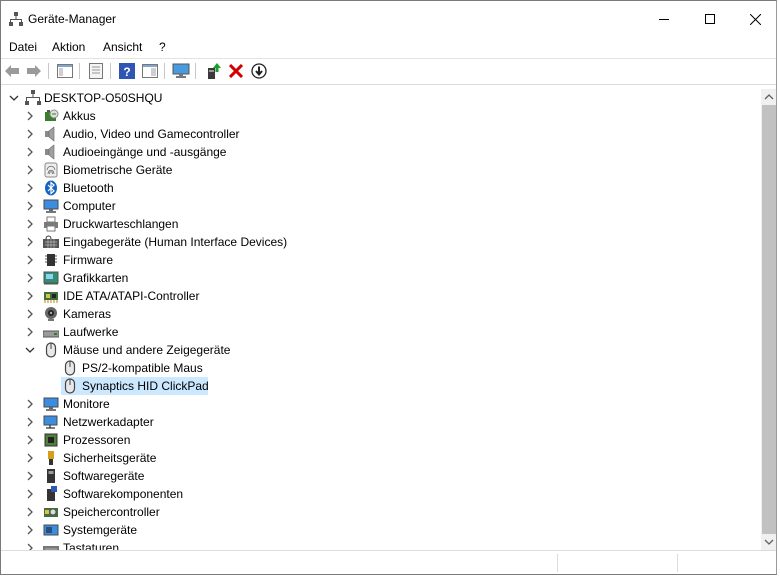  Describe the element at coordinates (162, 47) in the screenshot. I see `menu-help: ?` at that location.